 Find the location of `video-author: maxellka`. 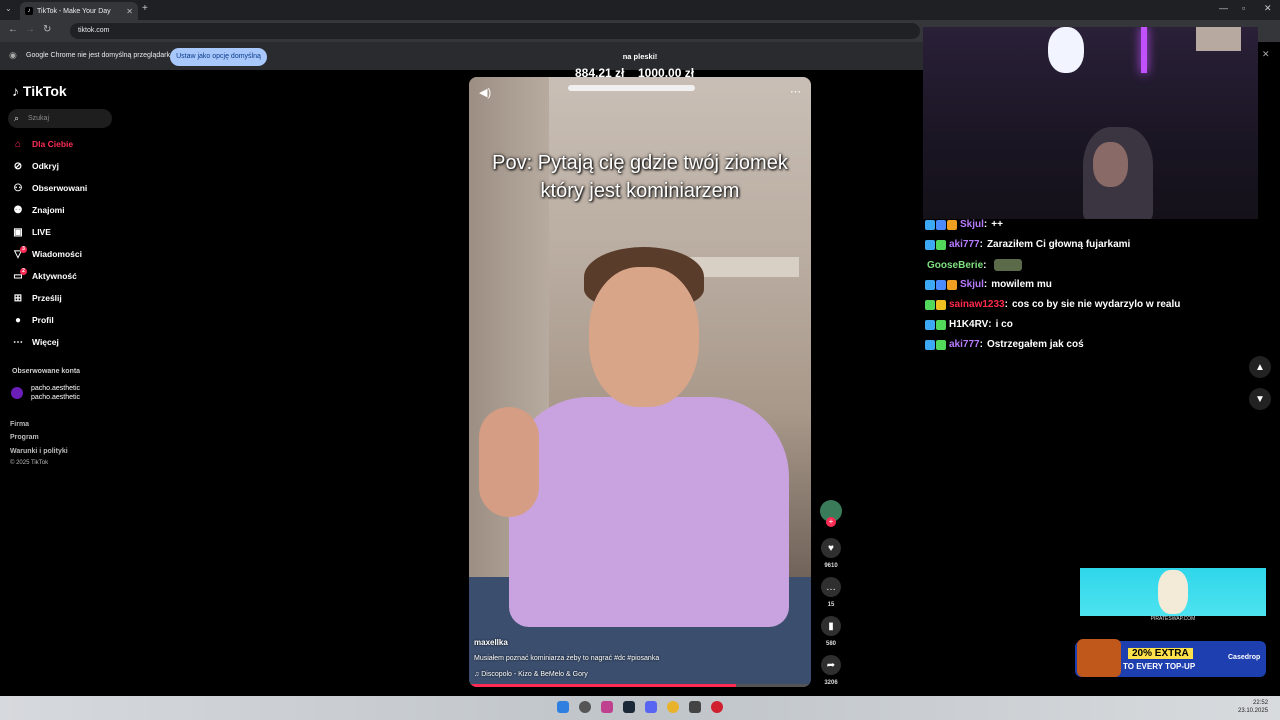

video-author: maxellka is located at coordinates (491, 642).